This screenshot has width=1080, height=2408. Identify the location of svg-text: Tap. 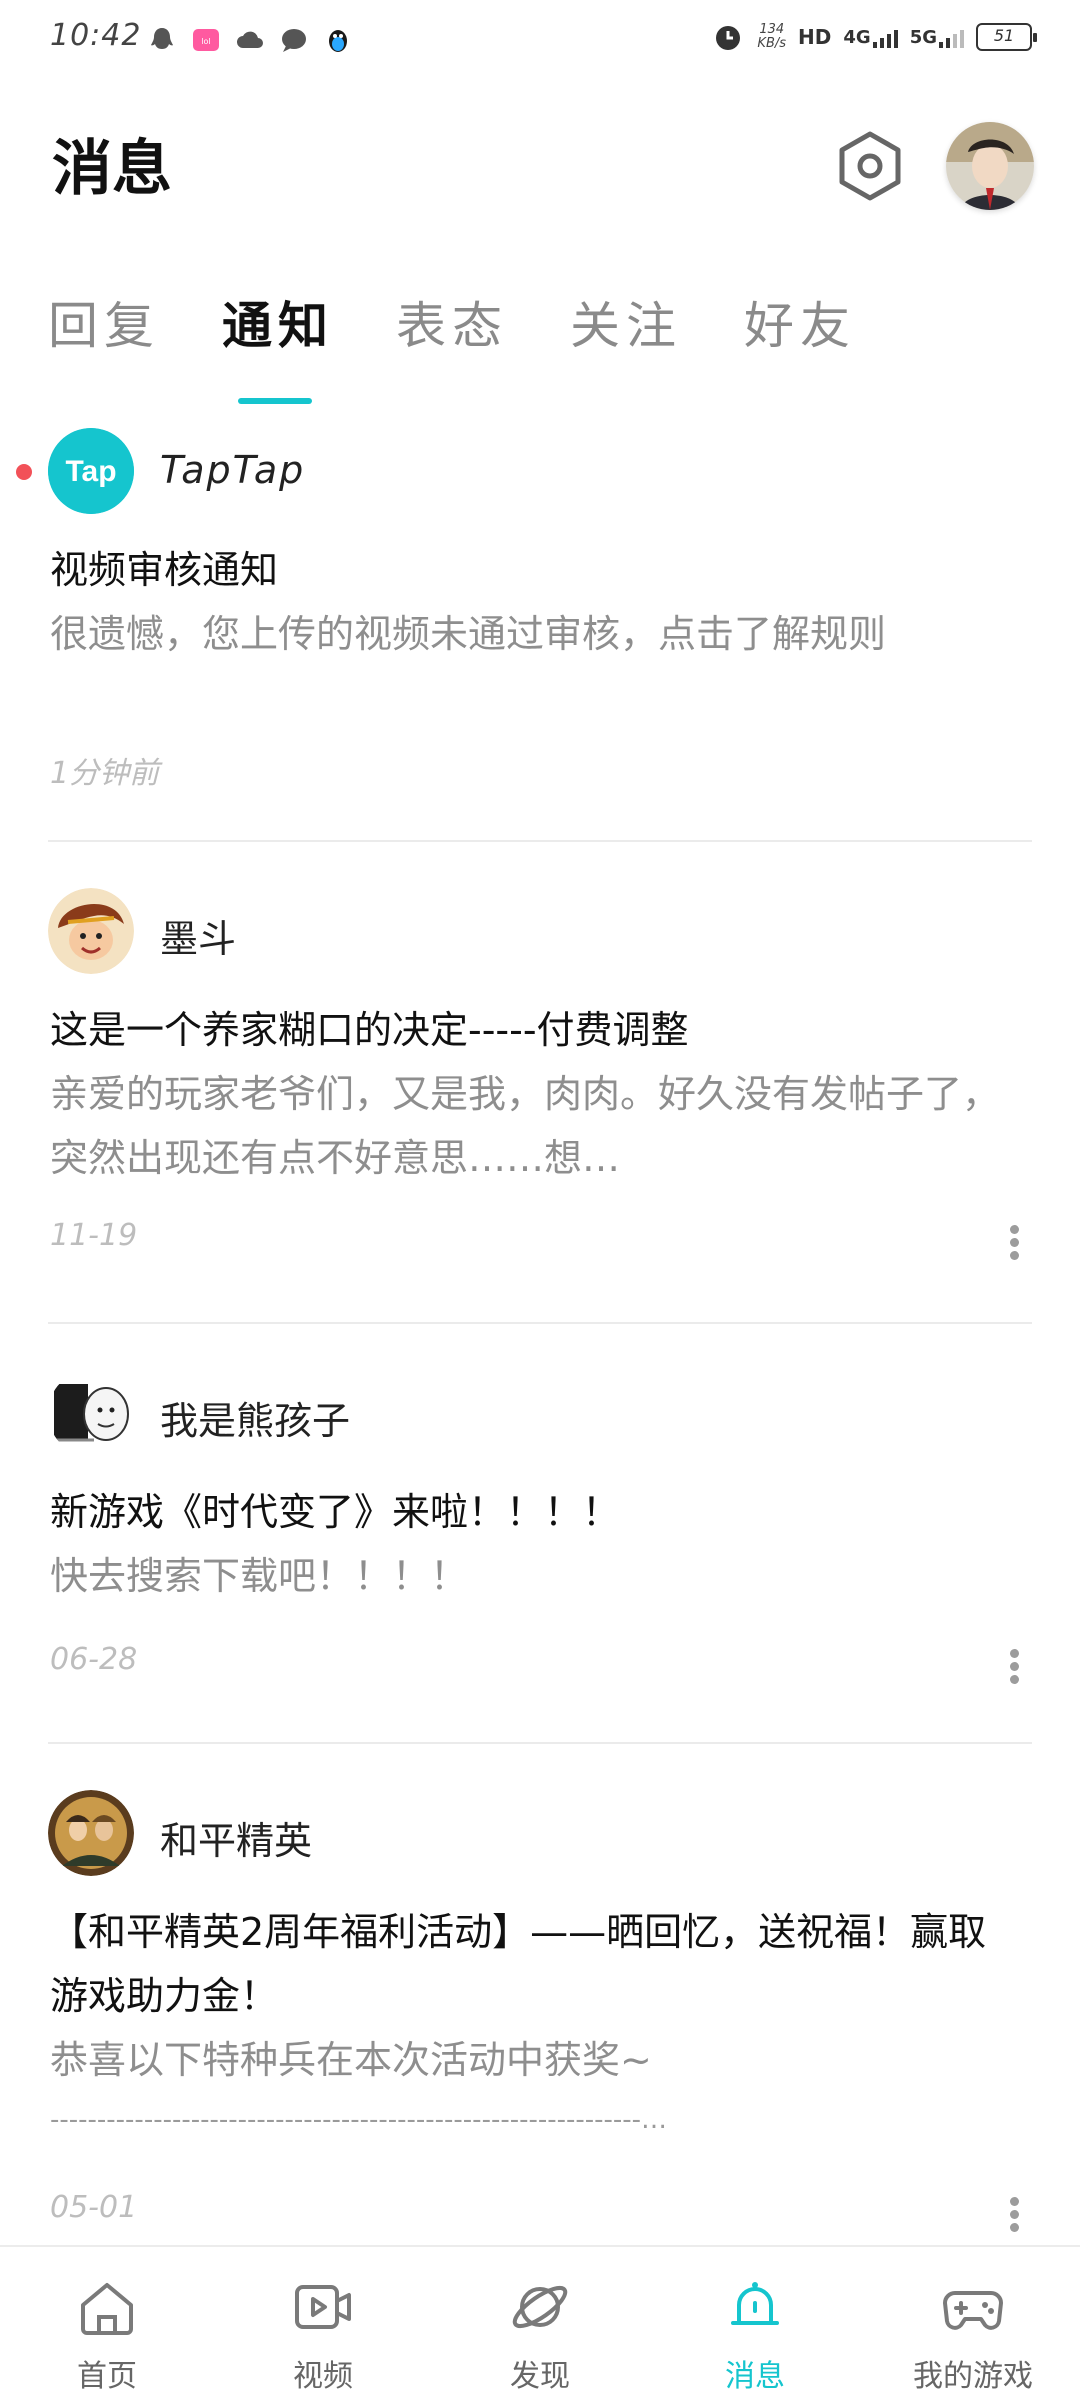
(90, 471).